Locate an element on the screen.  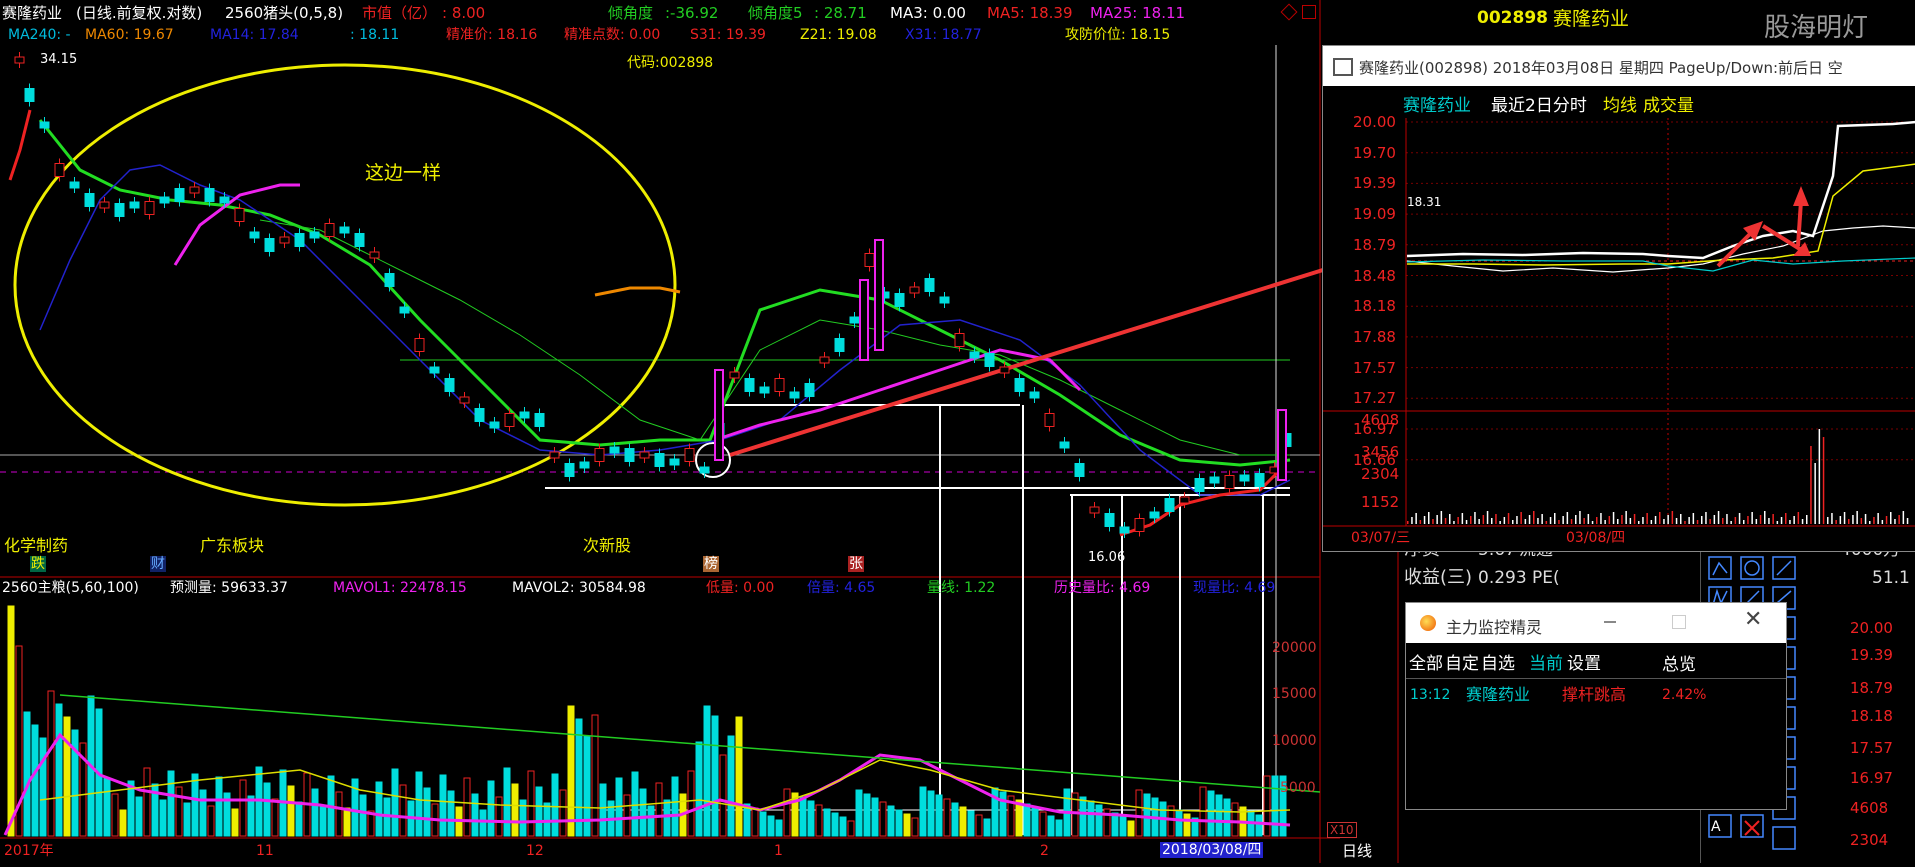
monitor-popup: 主力监控精灵 ✕ 总览 13:12 赛隆药业 撑杆跳高 2.42% is located at coordinates (1596, 706).